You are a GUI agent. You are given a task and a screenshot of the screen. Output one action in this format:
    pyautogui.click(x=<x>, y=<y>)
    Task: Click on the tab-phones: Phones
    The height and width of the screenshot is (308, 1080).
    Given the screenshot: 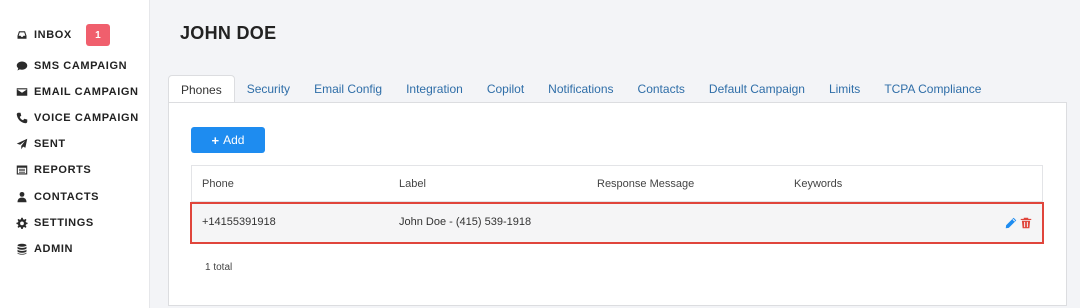 What is the action you would take?
    pyautogui.click(x=201, y=89)
    